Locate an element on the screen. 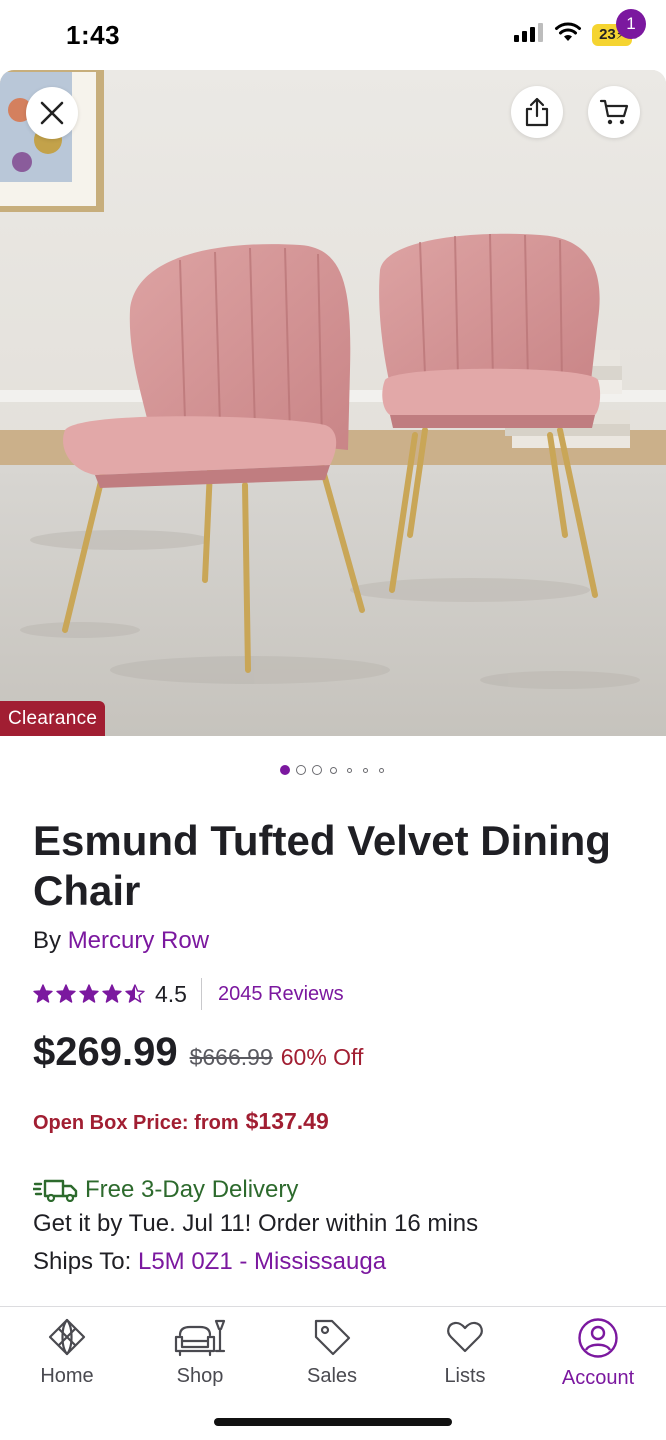 The image size is (666, 1440). discount-label: 60% Off is located at coordinates (322, 1057).